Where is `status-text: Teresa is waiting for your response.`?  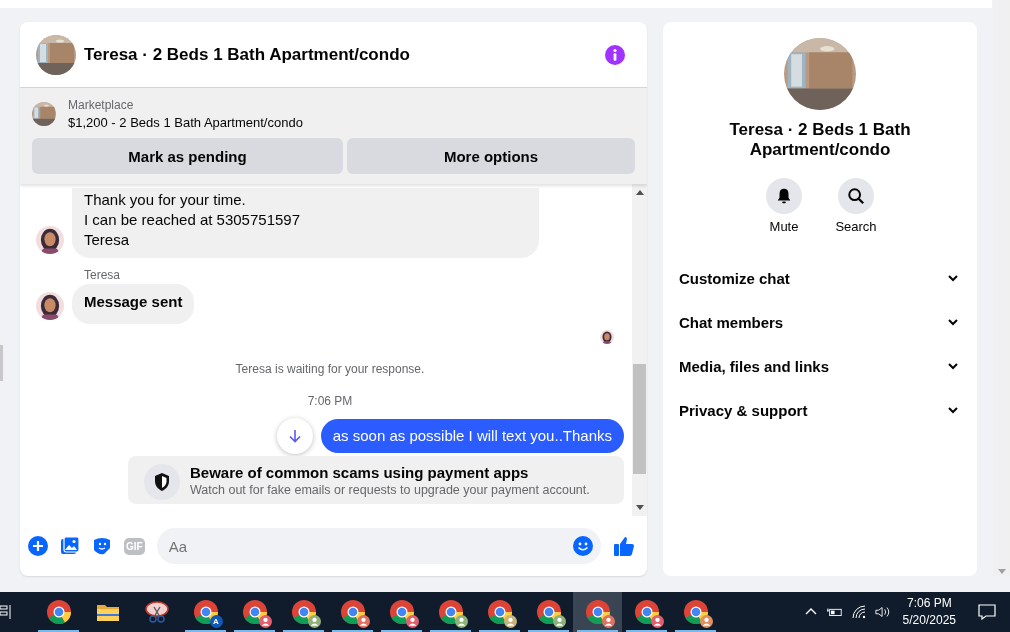
status-text: Teresa is waiting for your response. is located at coordinates (330, 369).